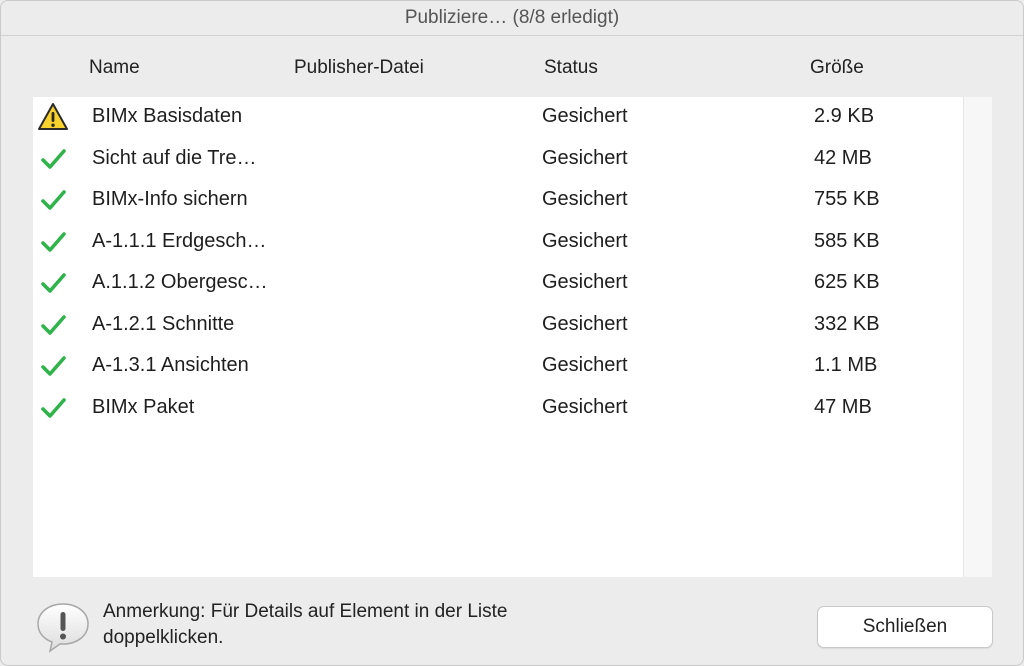 Image resolution: width=1024 pixels, height=666 pixels. What do you see at coordinates (847, 199) in the screenshot?
I see `item-size: 755 KB` at bounding box center [847, 199].